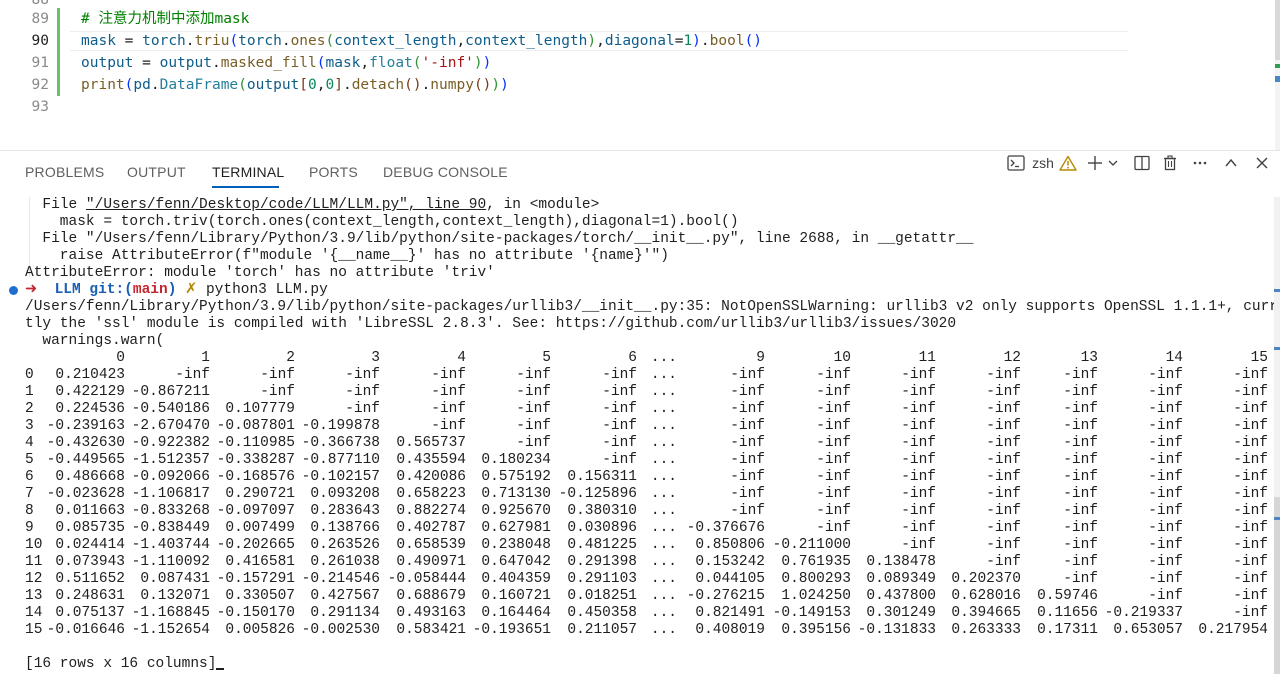 The image size is (1280, 674). Describe the element at coordinates (1231, 163) in the screenshot. I see `maximize-icon` at that location.